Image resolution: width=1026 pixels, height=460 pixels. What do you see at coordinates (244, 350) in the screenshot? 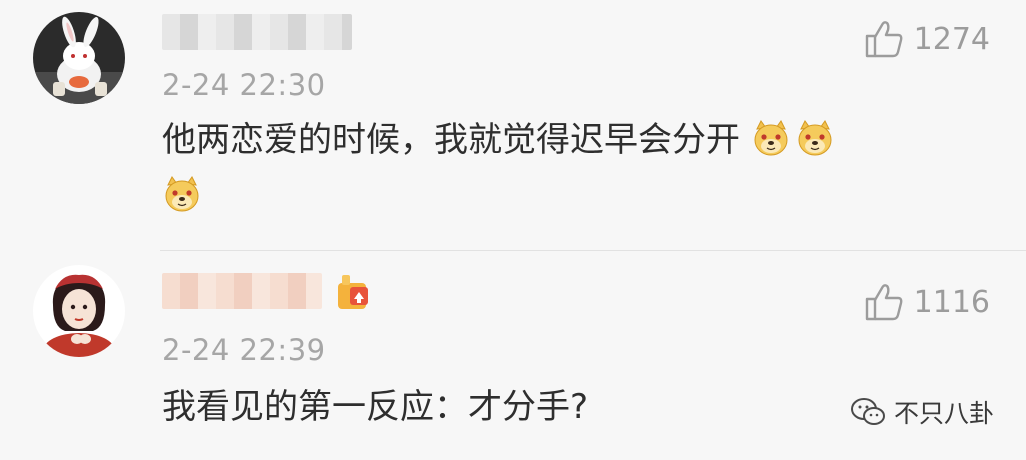
I see `comment-timestamp: 2-24 22:39` at bounding box center [244, 350].